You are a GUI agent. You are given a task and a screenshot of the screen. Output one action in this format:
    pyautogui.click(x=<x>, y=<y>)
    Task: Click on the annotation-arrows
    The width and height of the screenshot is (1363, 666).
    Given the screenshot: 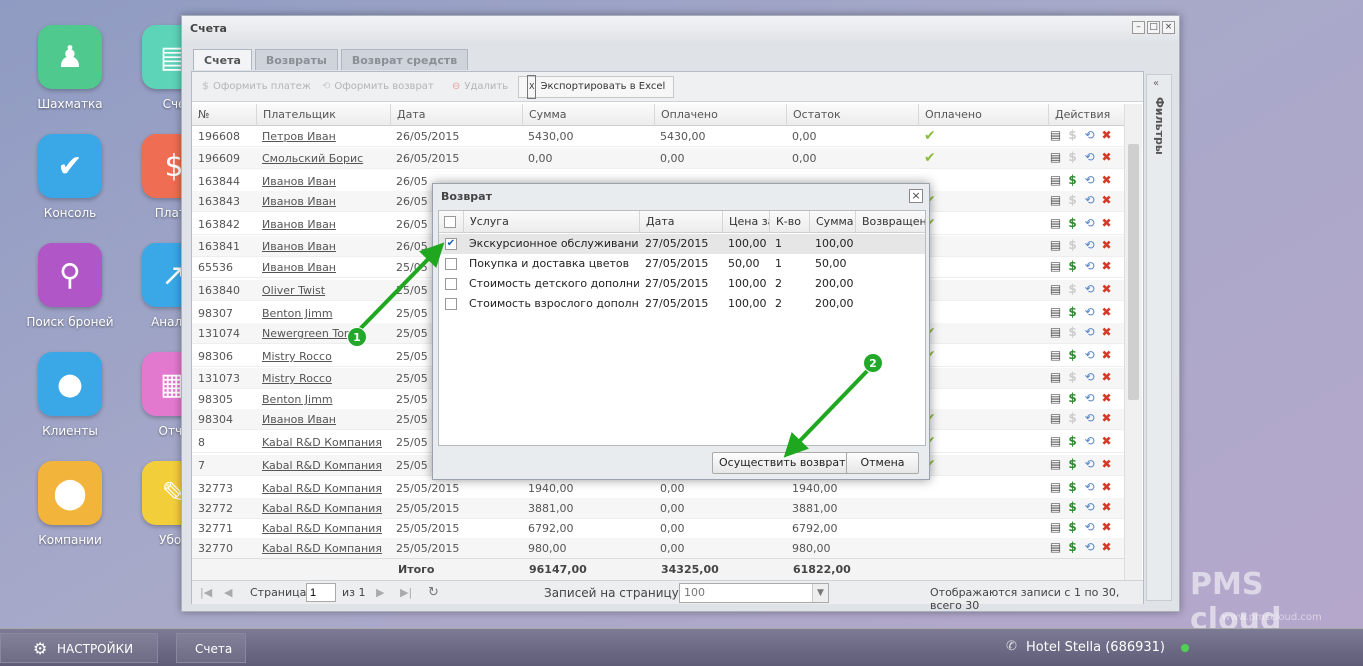 What is the action you would take?
    pyautogui.click(x=613, y=350)
    